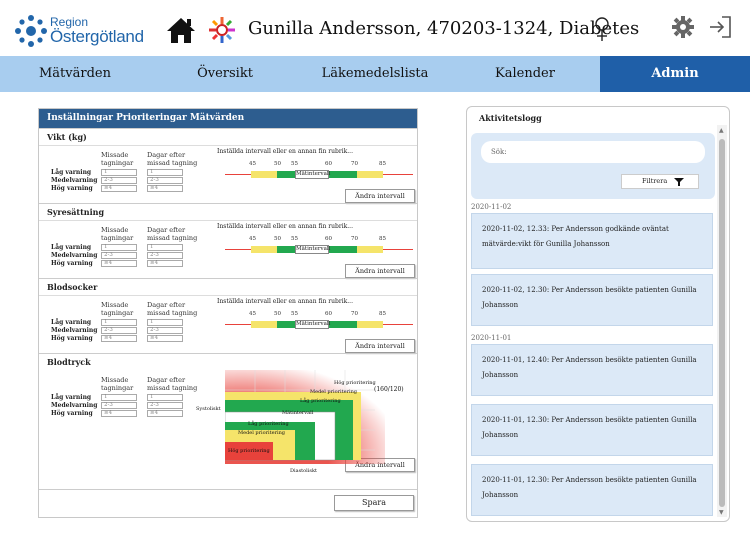 This screenshot has height=533, width=750. I want to click on activity-scrollbar: ▲ ▼, so click(722, 321).